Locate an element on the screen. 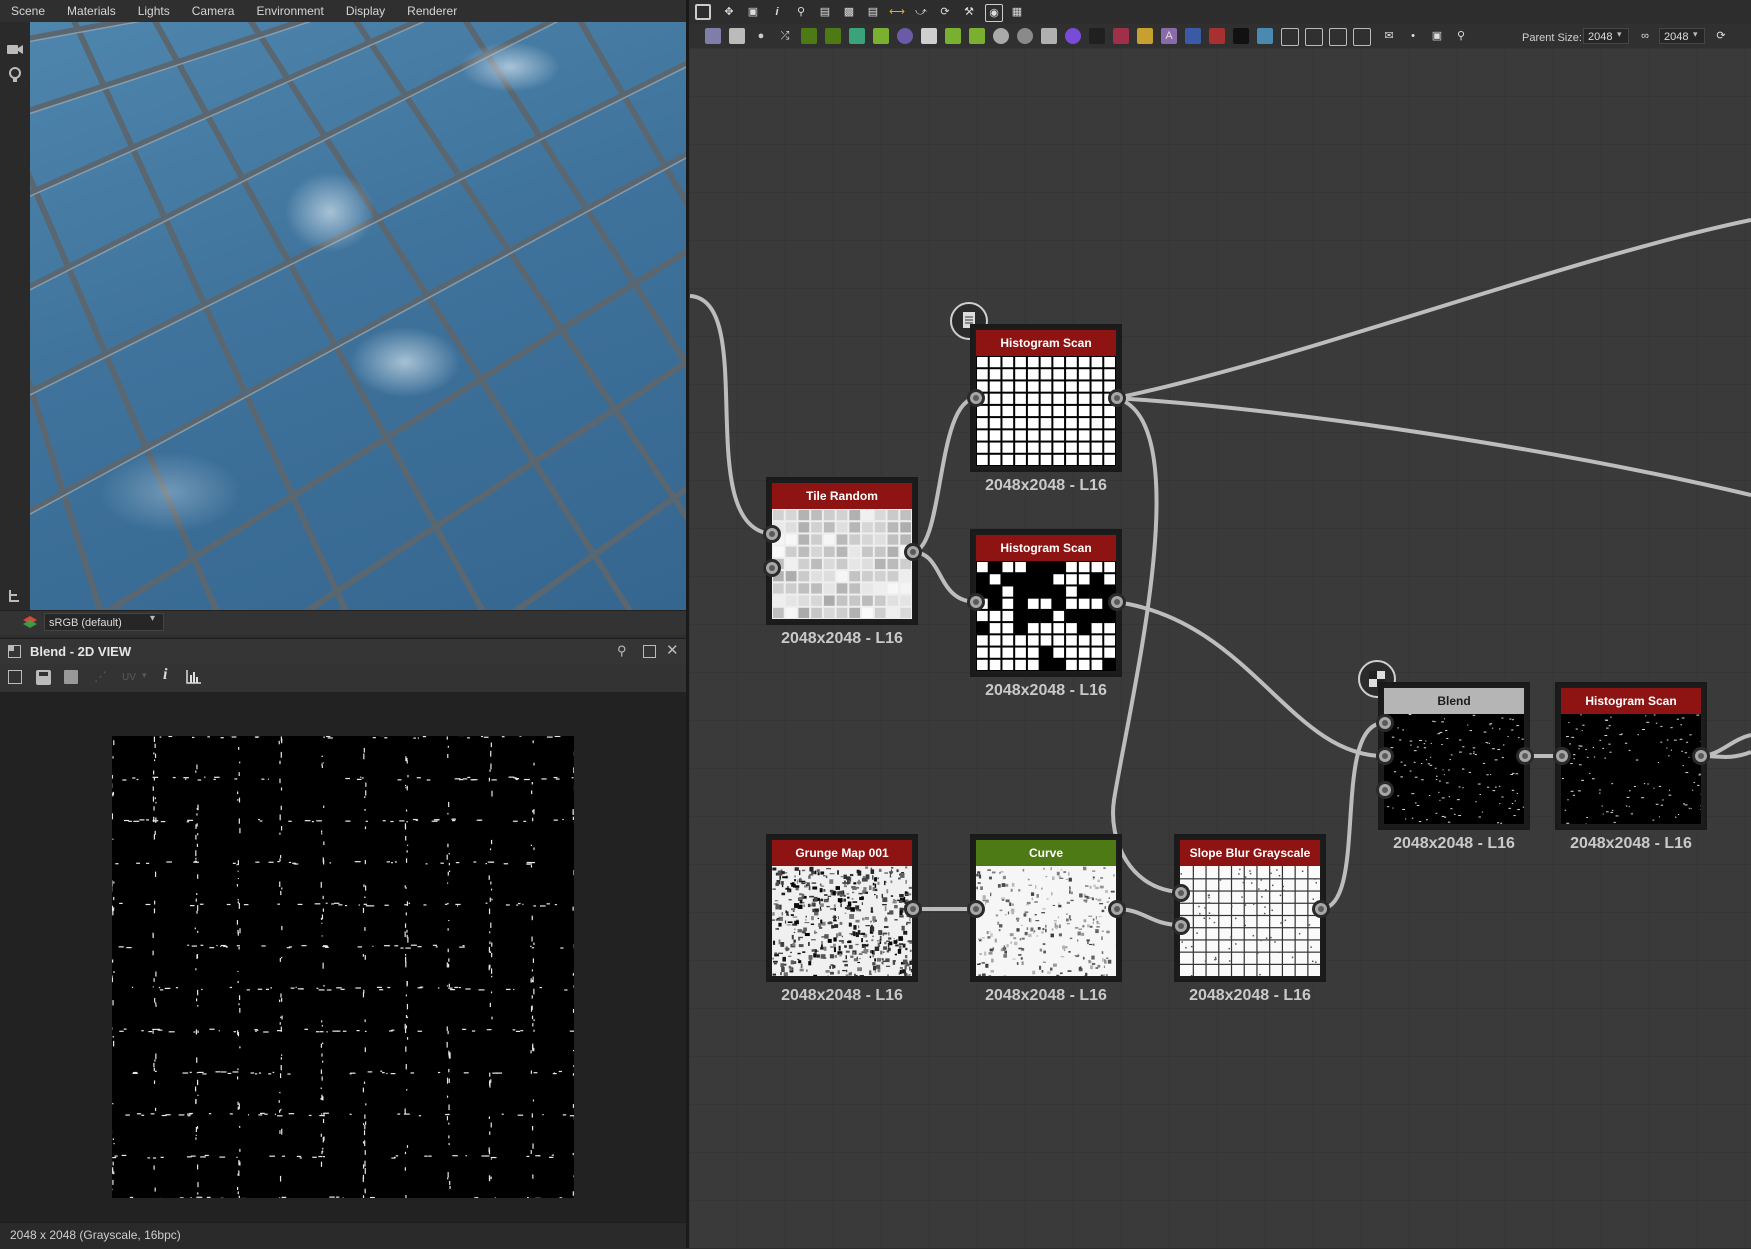  node-curve: Curve is located at coordinates (1046, 908).